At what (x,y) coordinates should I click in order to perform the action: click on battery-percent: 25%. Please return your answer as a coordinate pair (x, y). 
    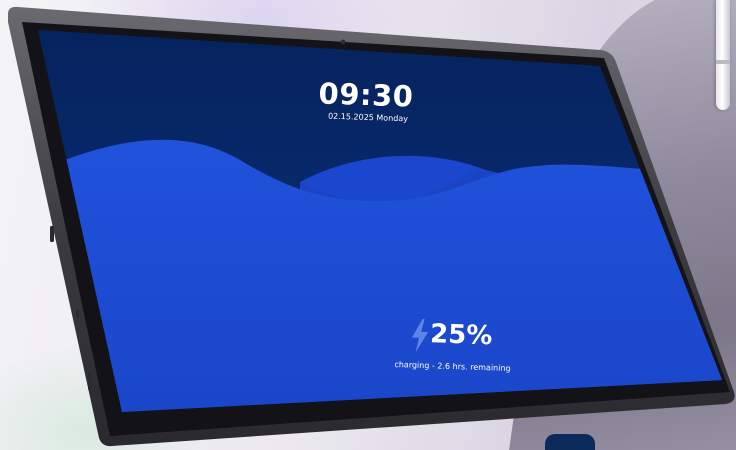
    Looking at the image, I should click on (461, 335).